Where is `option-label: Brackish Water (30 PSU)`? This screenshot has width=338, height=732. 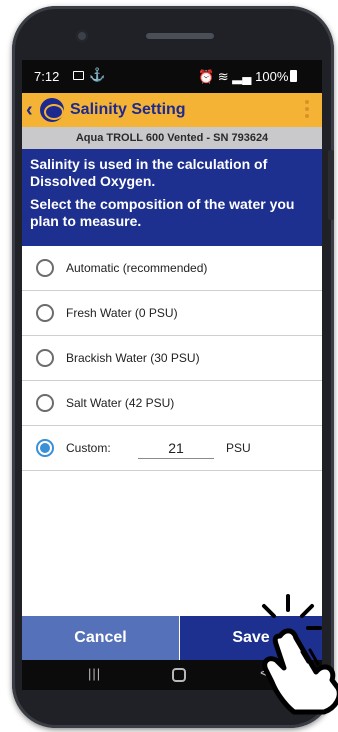 option-label: Brackish Water (30 PSU) is located at coordinates (133, 358).